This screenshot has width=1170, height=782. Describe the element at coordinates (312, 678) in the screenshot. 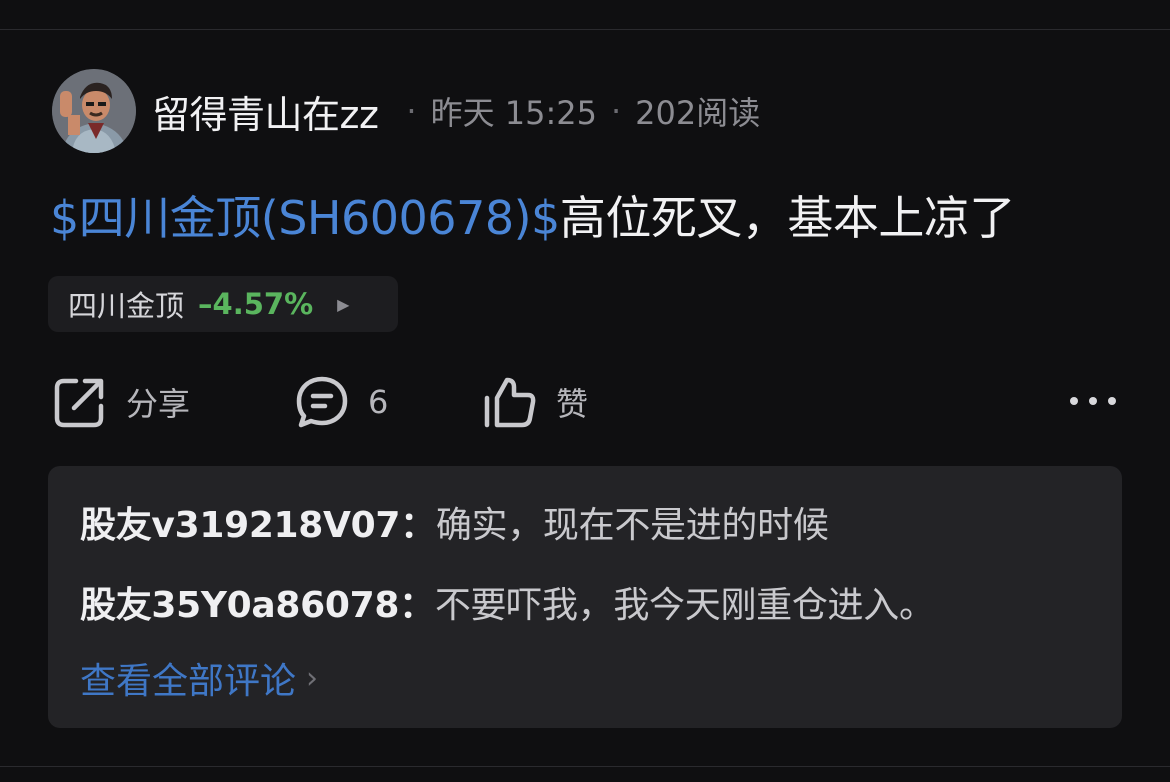

I see `chevron-right-icon: ›` at that location.